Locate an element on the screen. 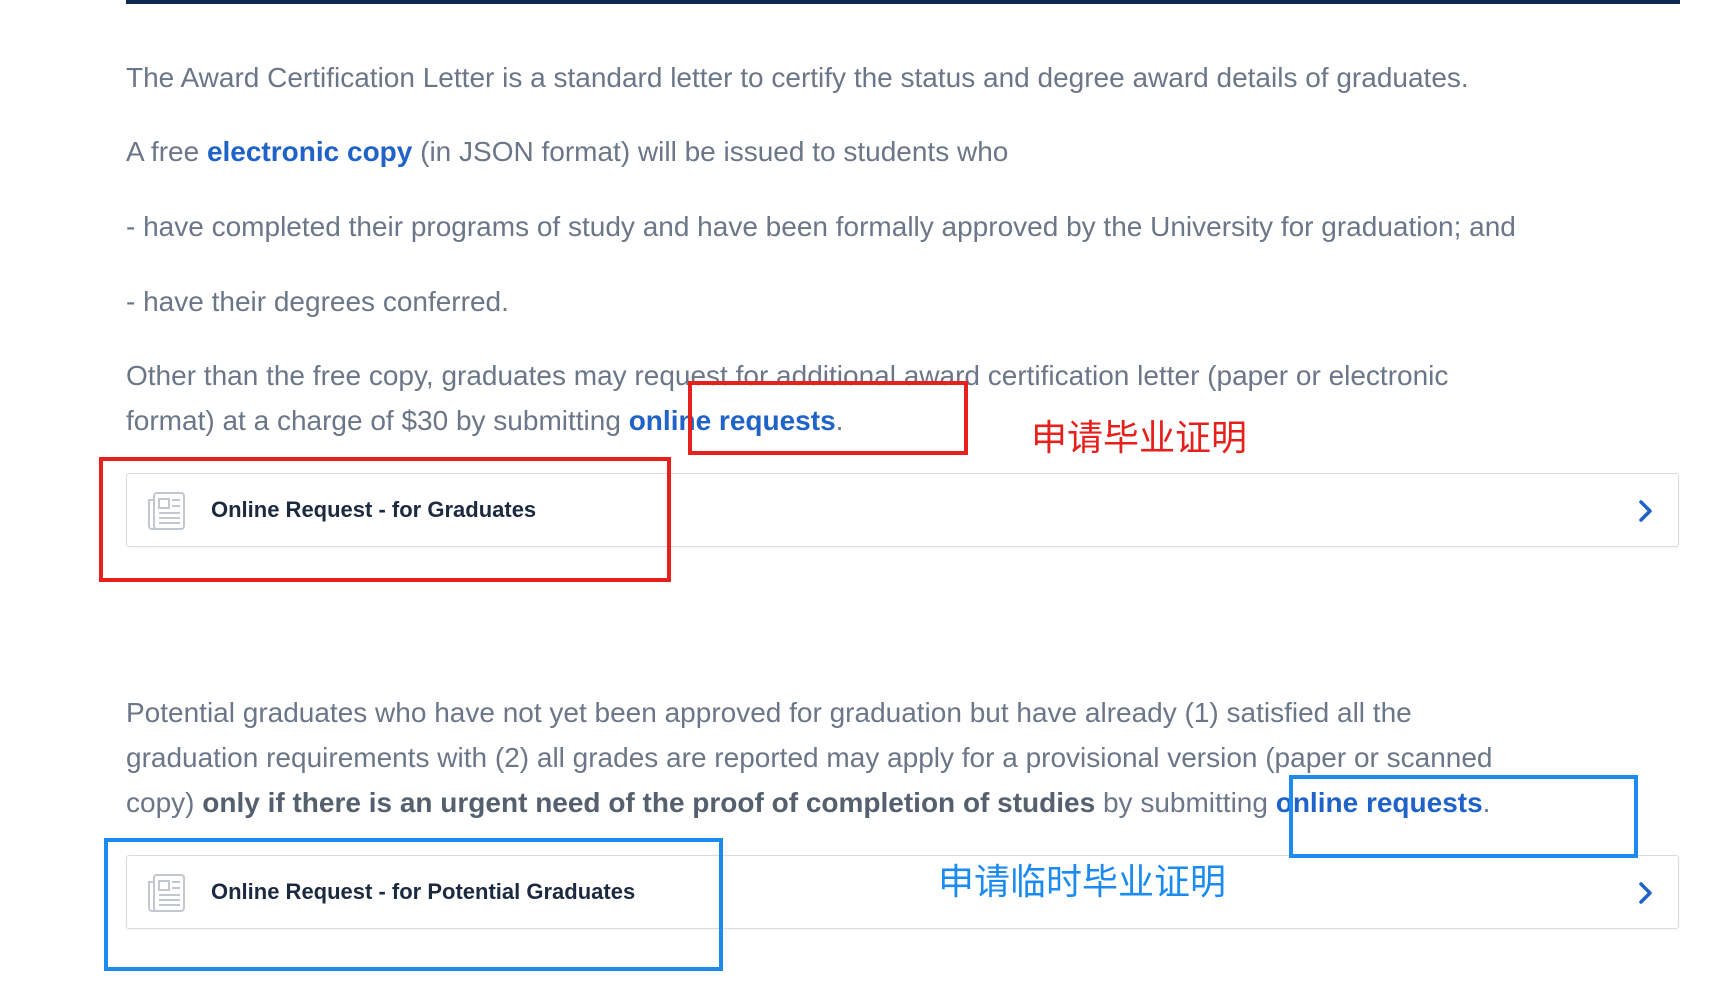  red-highlight-graduates-card is located at coordinates (385, 519).